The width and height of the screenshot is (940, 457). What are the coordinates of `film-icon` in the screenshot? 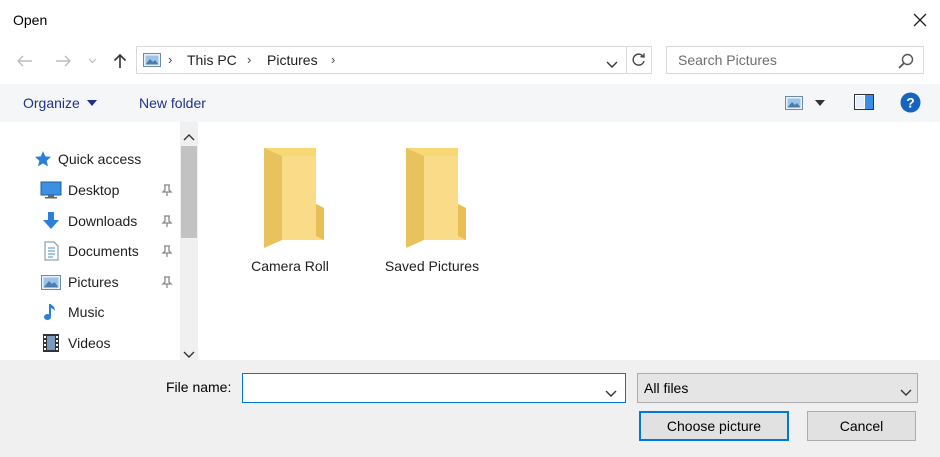 It's located at (51, 343).